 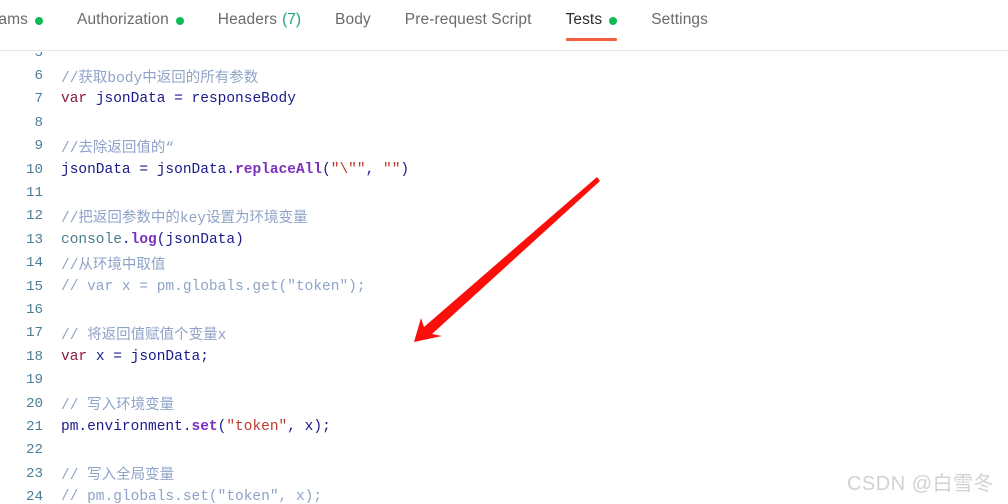 I want to click on line-number: 11, so click(x=34, y=193).